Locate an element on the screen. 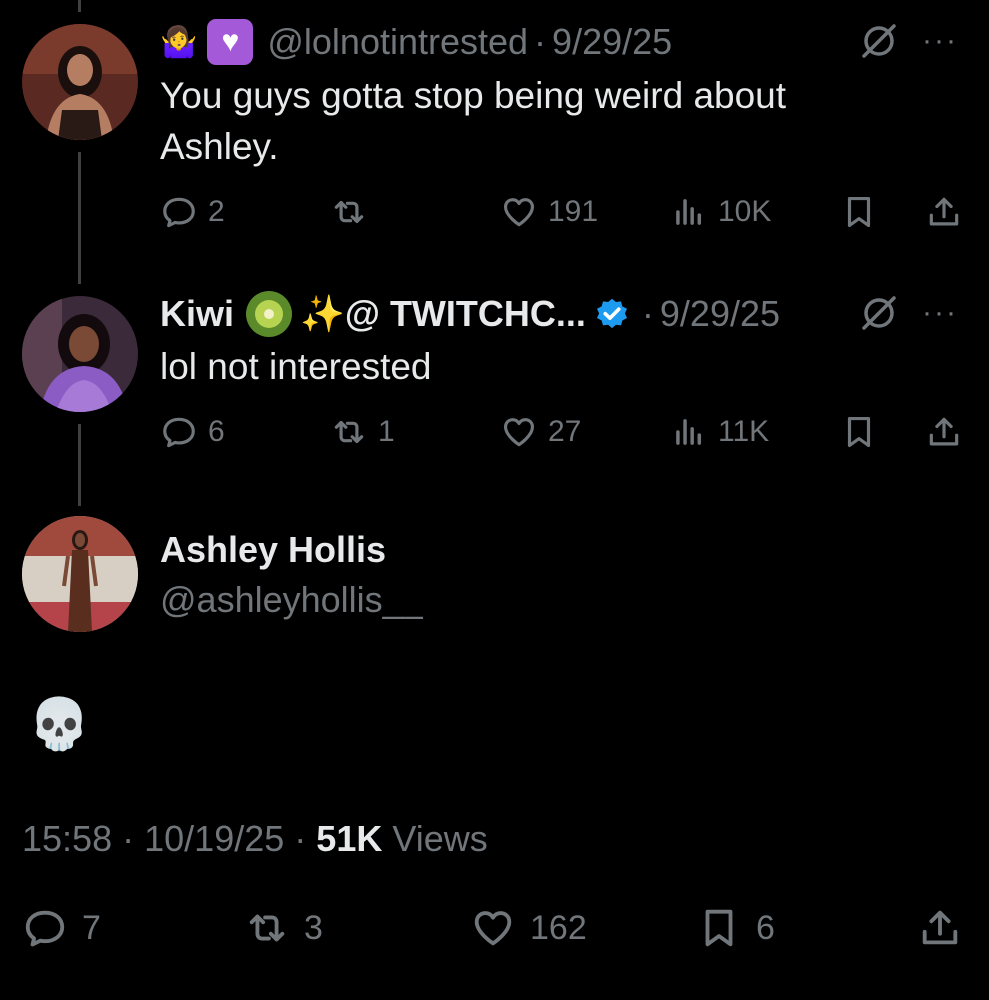 This screenshot has width=989, height=1000. repost-button is located at coordinates (354, 212).